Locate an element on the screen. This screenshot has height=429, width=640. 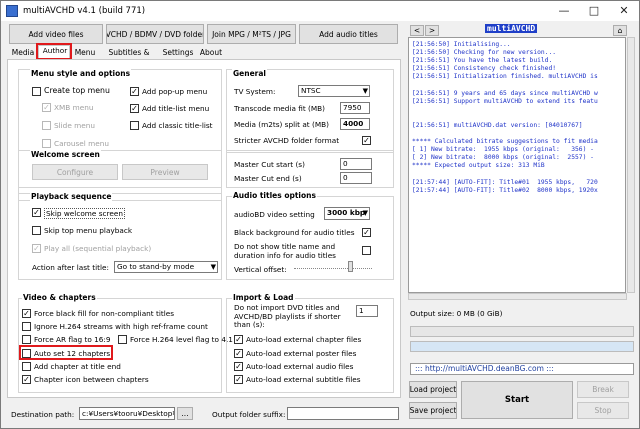
create-top-menu-checkbox is located at coordinates (36, 91).